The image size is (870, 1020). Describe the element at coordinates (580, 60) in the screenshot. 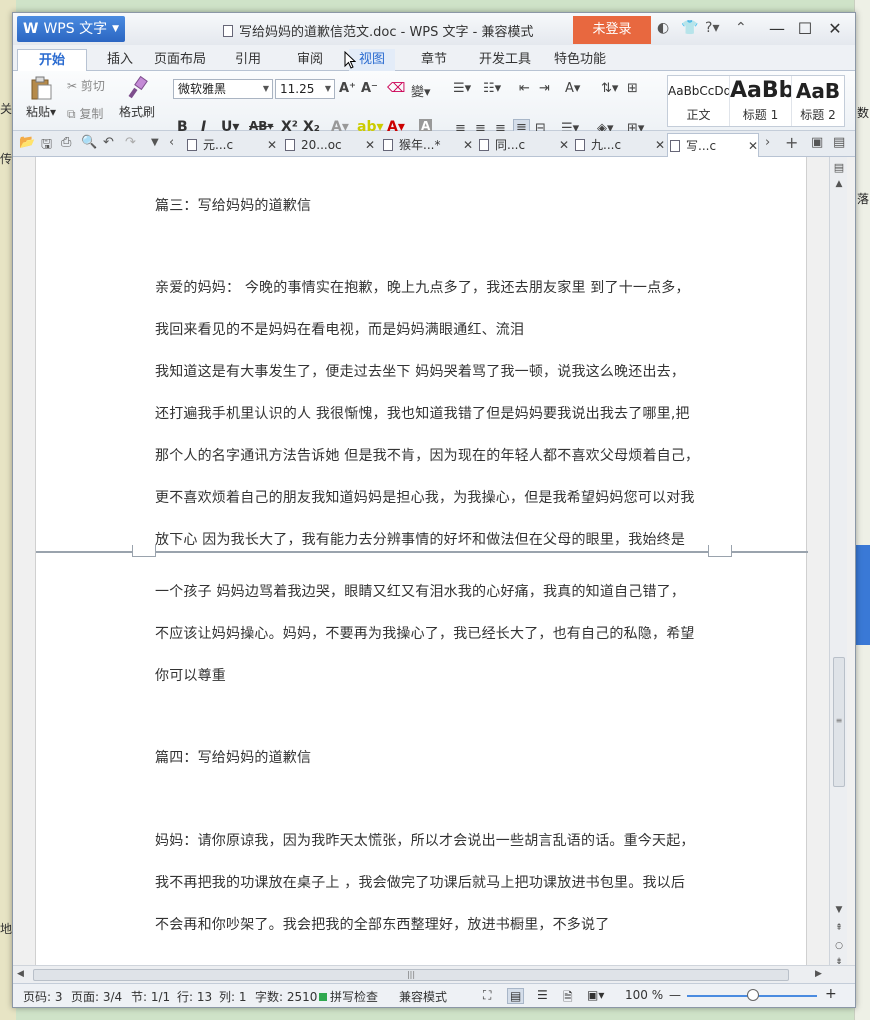

I see `tab-features: 特色功能` at that location.